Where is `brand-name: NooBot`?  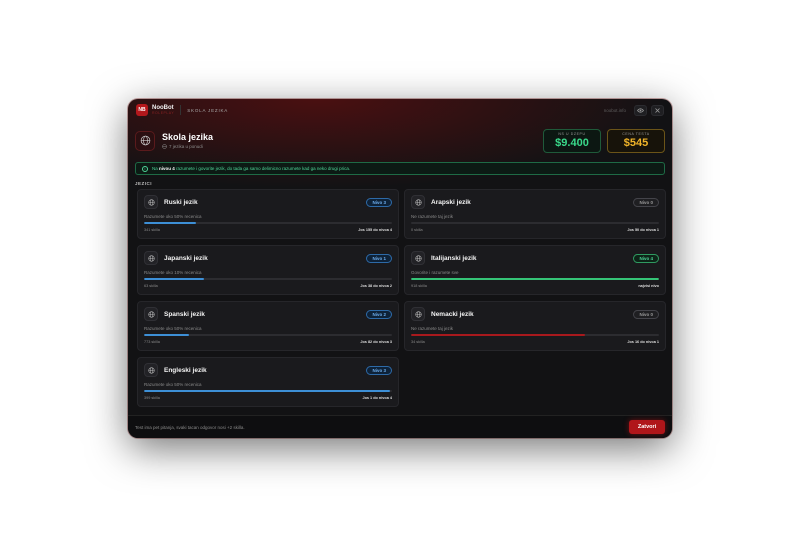
brand-name: NooBot is located at coordinates (163, 107).